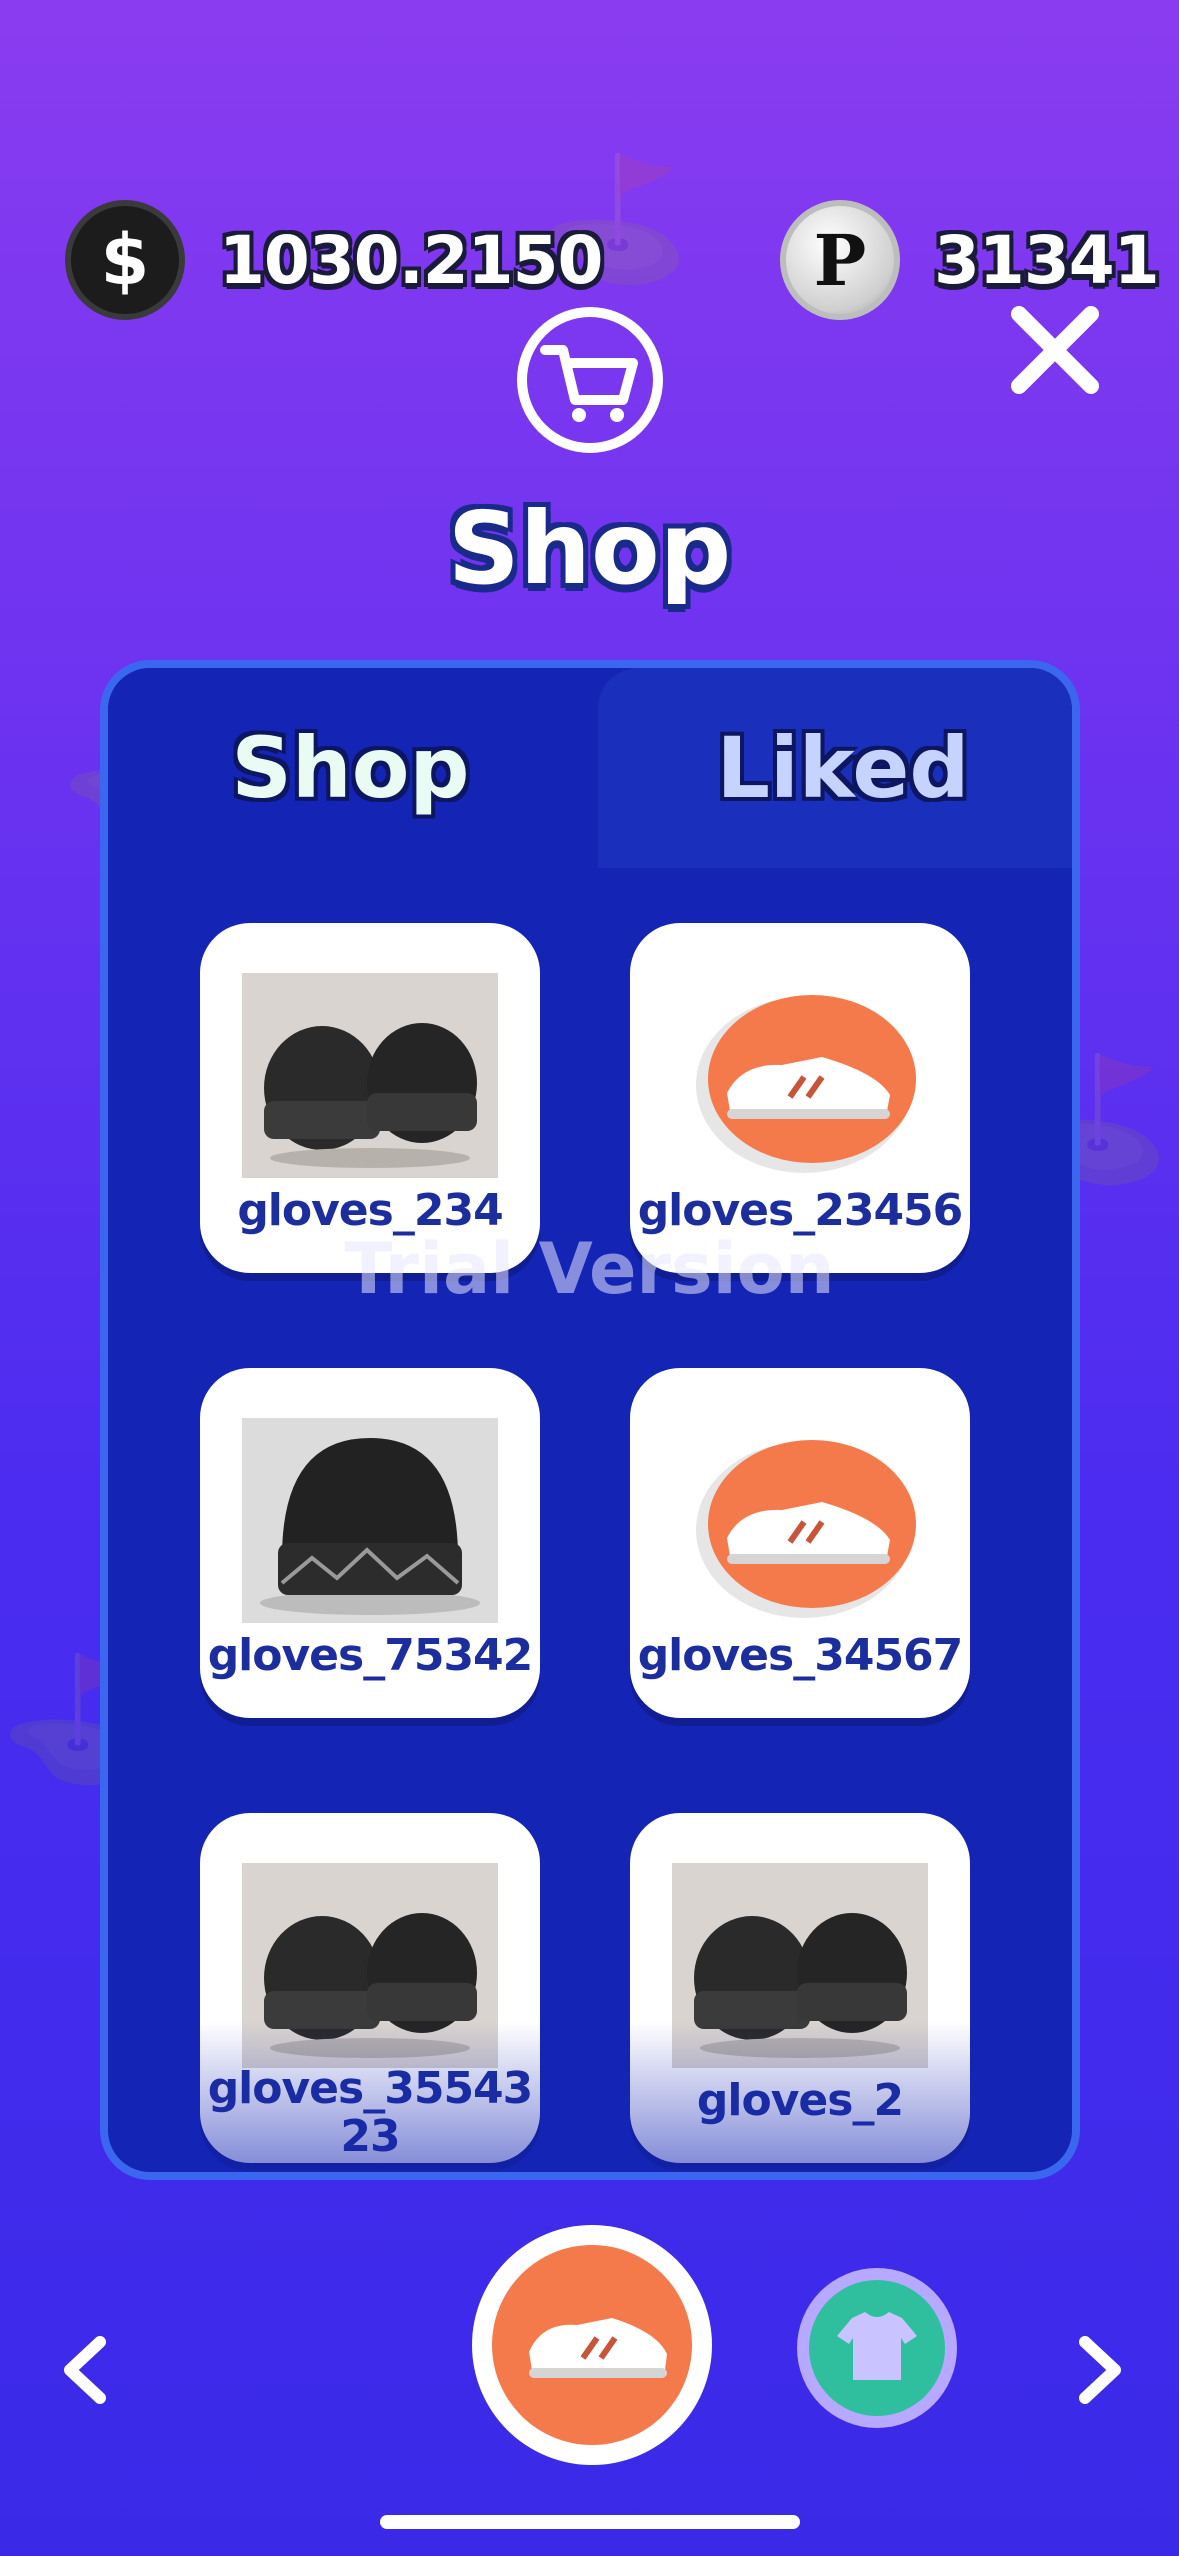 The width and height of the screenshot is (1179, 2556). I want to click on item-label: gloves_2, so click(800, 2100).